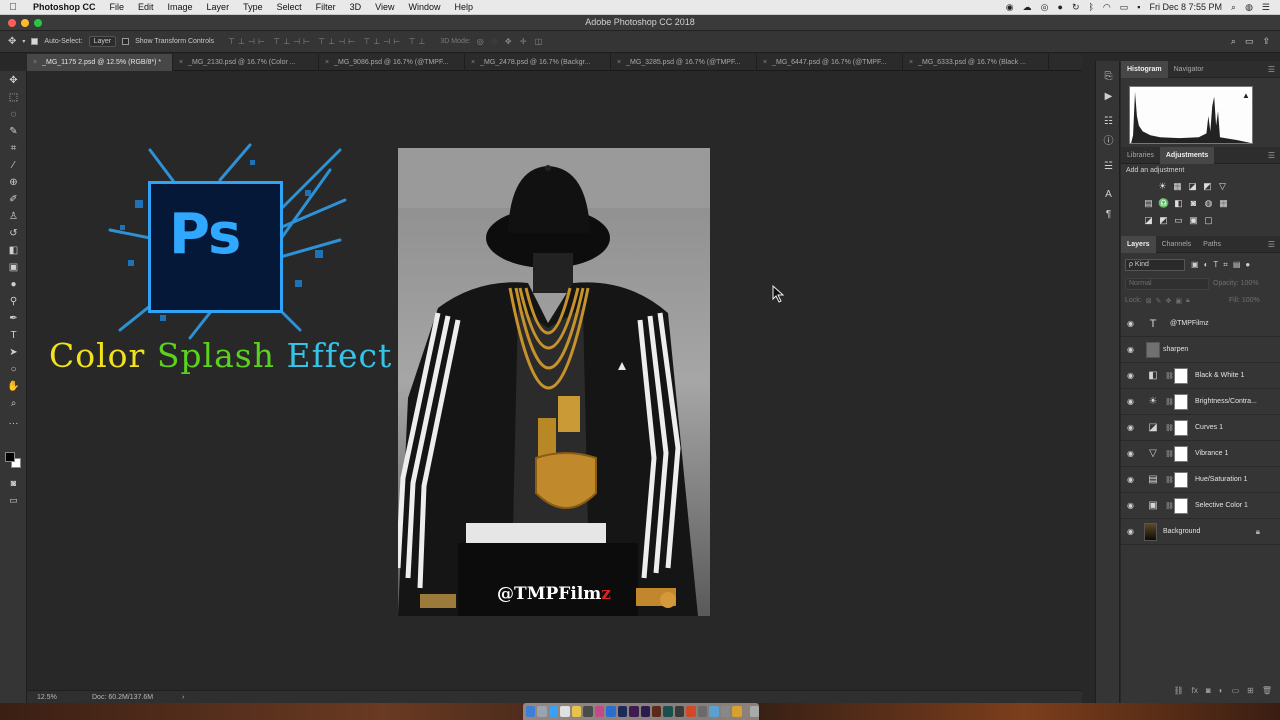 The width and height of the screenshot is (1280, 720). I want to click on menu-3d: 3D, so click(356, 7).